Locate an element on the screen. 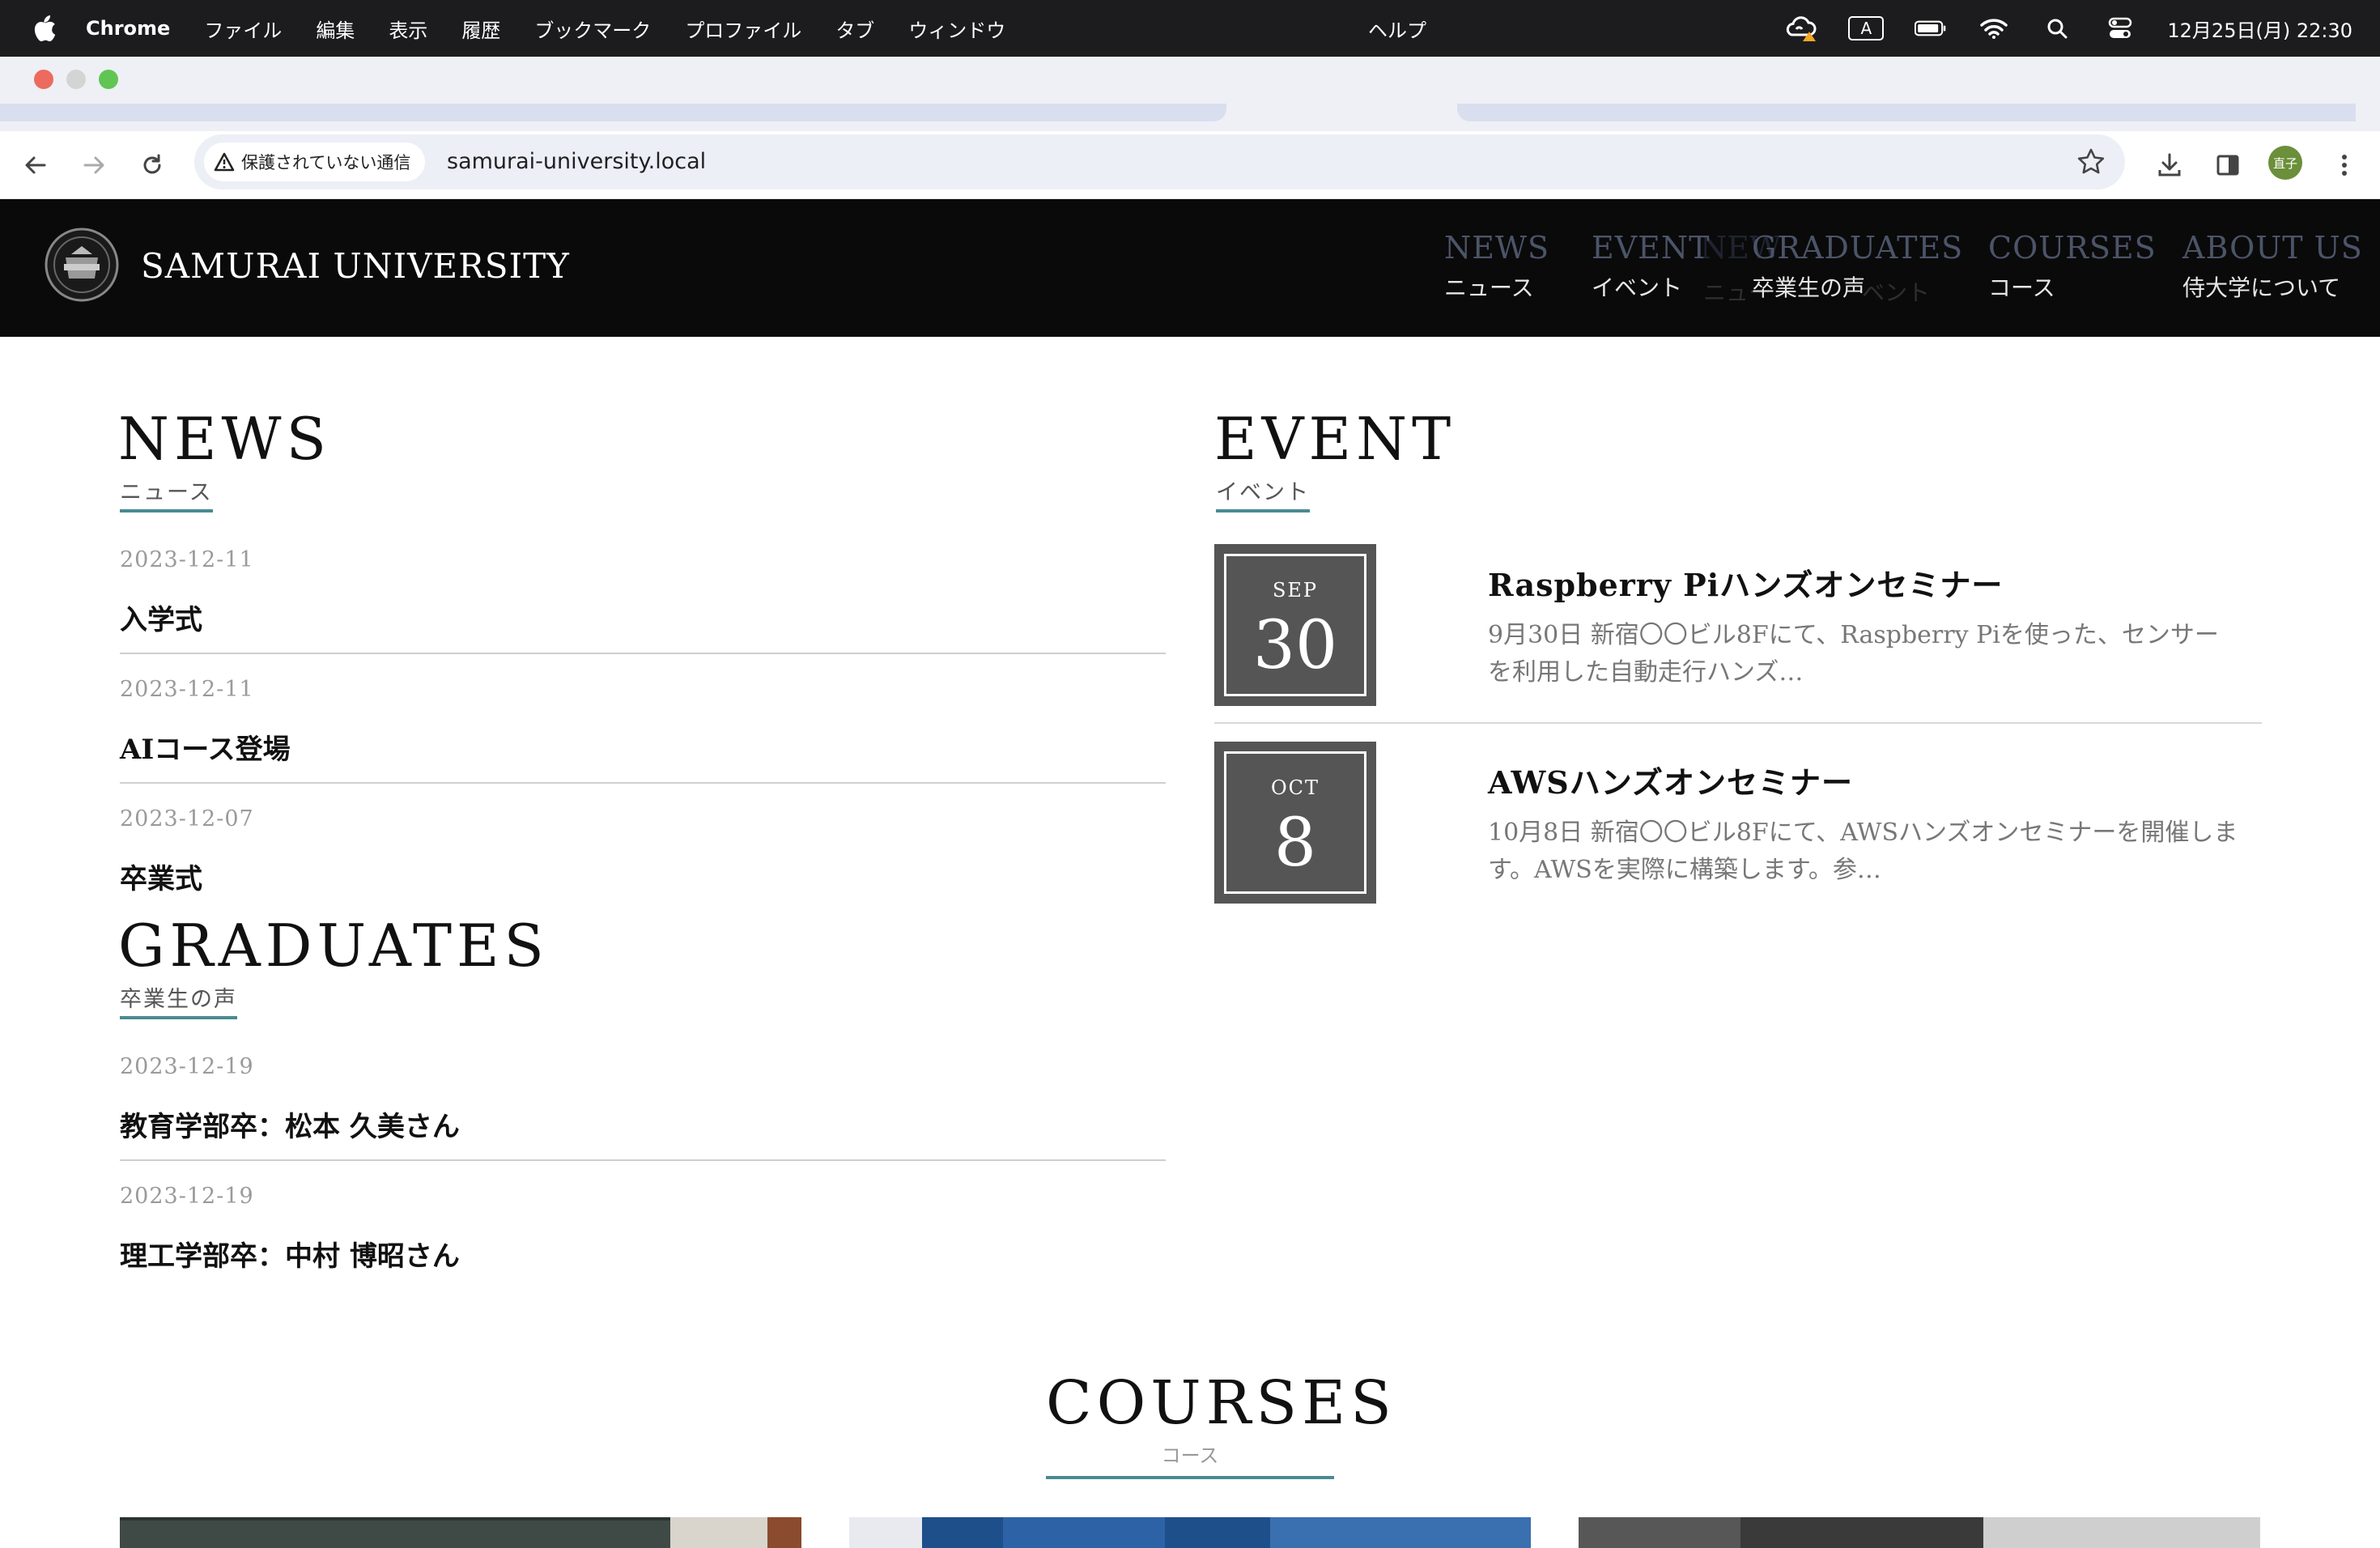 The image size is (2380, 1548). downloads-button is located at coordinates (2169, 166).